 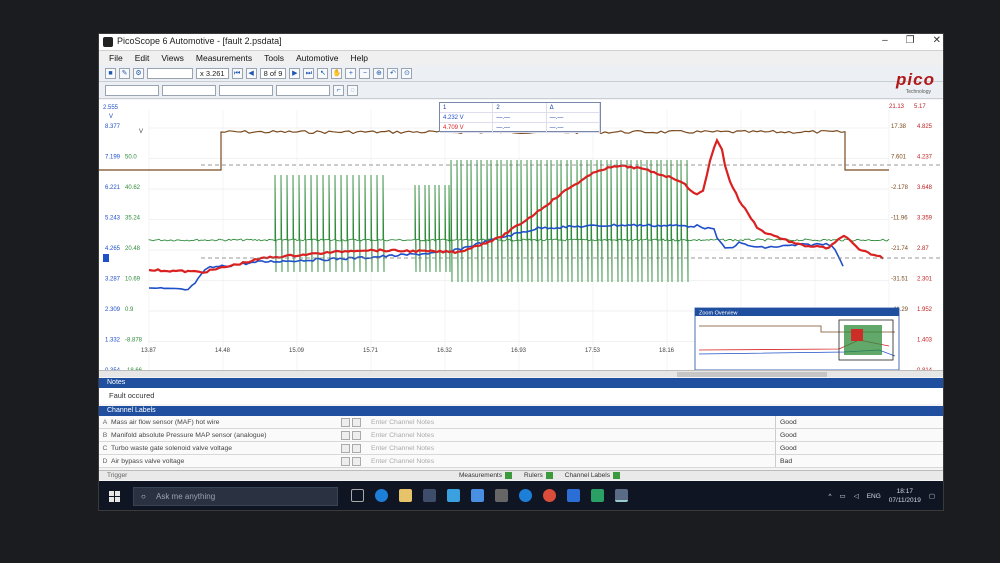 What do you see at coordinates (850, 461) in the screenshot?
I see `channel-status: Bad` at bounding box center [850, 461].